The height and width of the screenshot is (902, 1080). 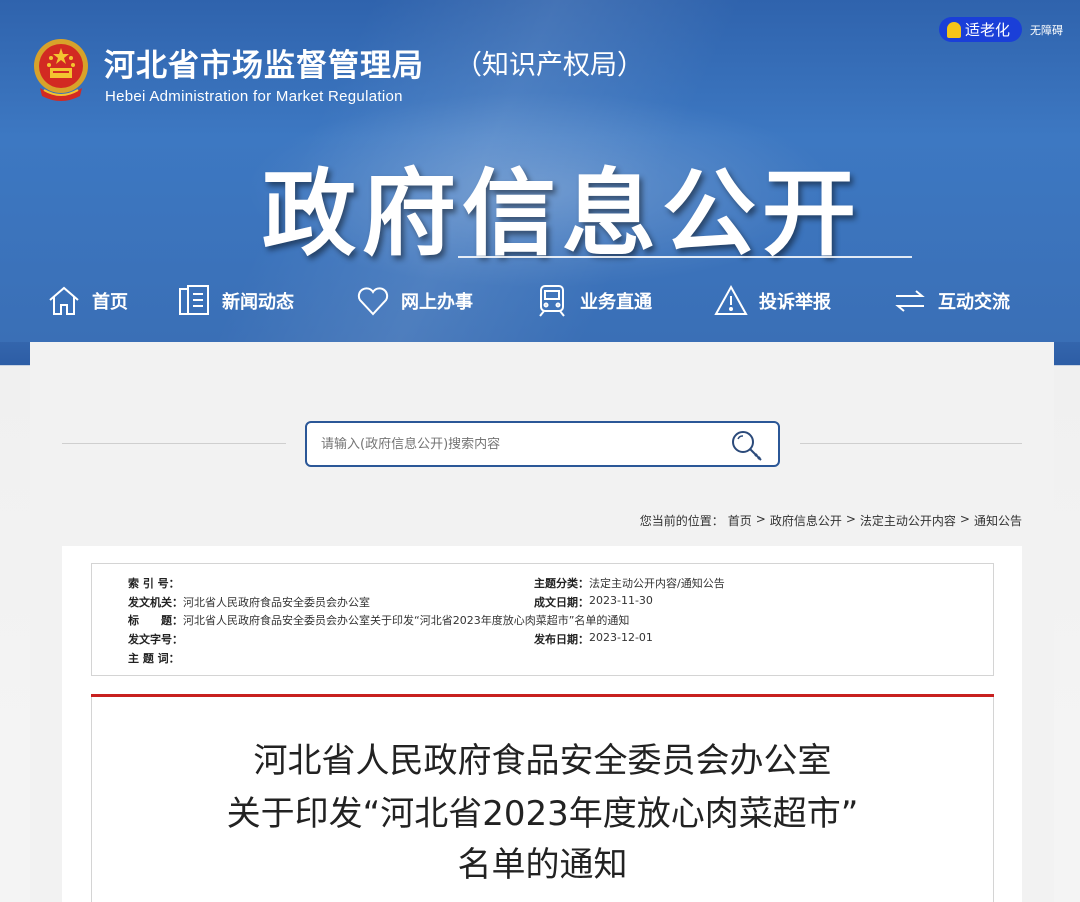 I want to click on meta-doc-no-label: 发文字号：, so click(x=155, y=639).